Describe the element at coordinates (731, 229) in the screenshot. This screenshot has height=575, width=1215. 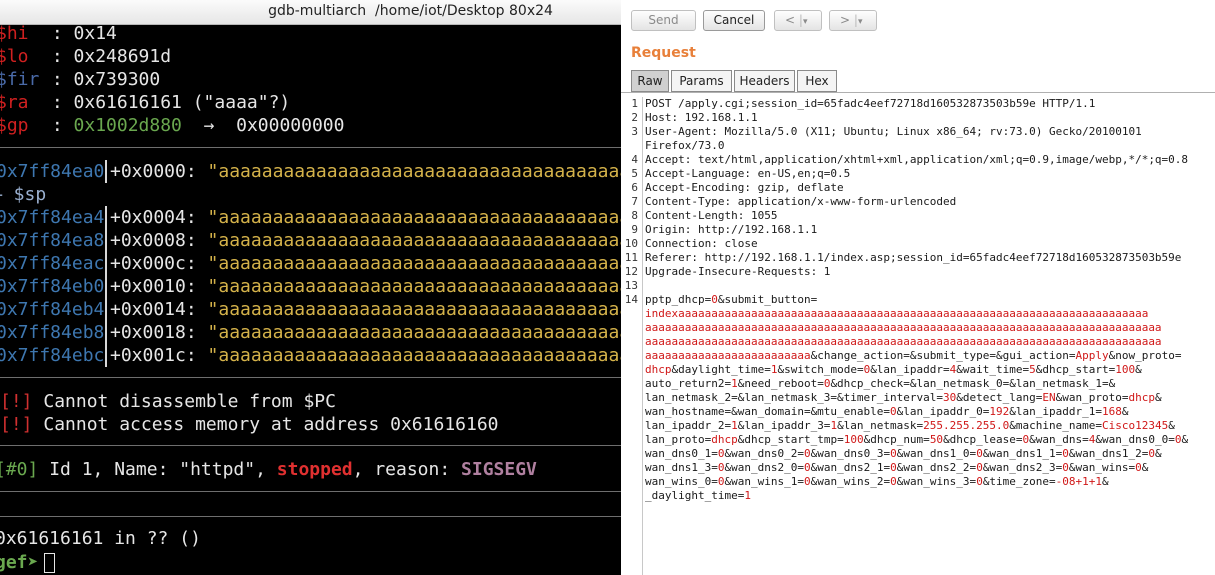
I see `request-header-line: Origin: http://192.168.1.1` at that location.